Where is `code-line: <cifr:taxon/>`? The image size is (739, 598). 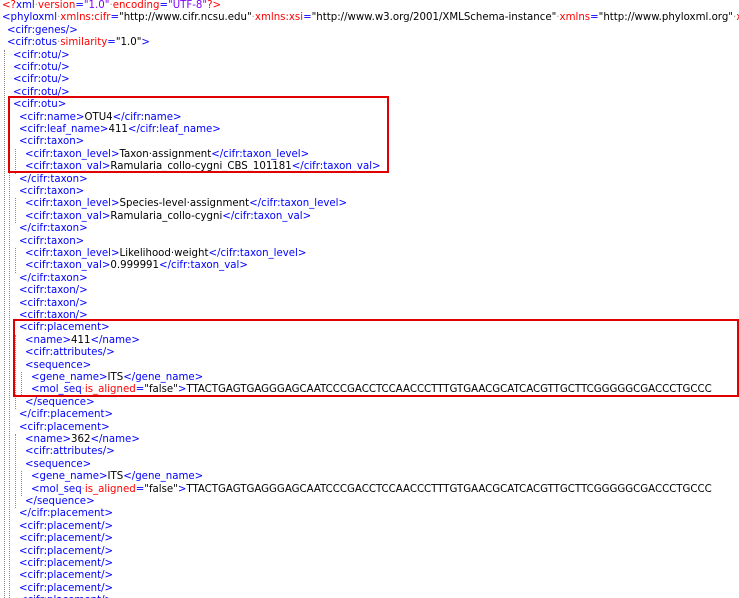 code-line: <cifr:taxon/> is located at coordinates (53, 304).